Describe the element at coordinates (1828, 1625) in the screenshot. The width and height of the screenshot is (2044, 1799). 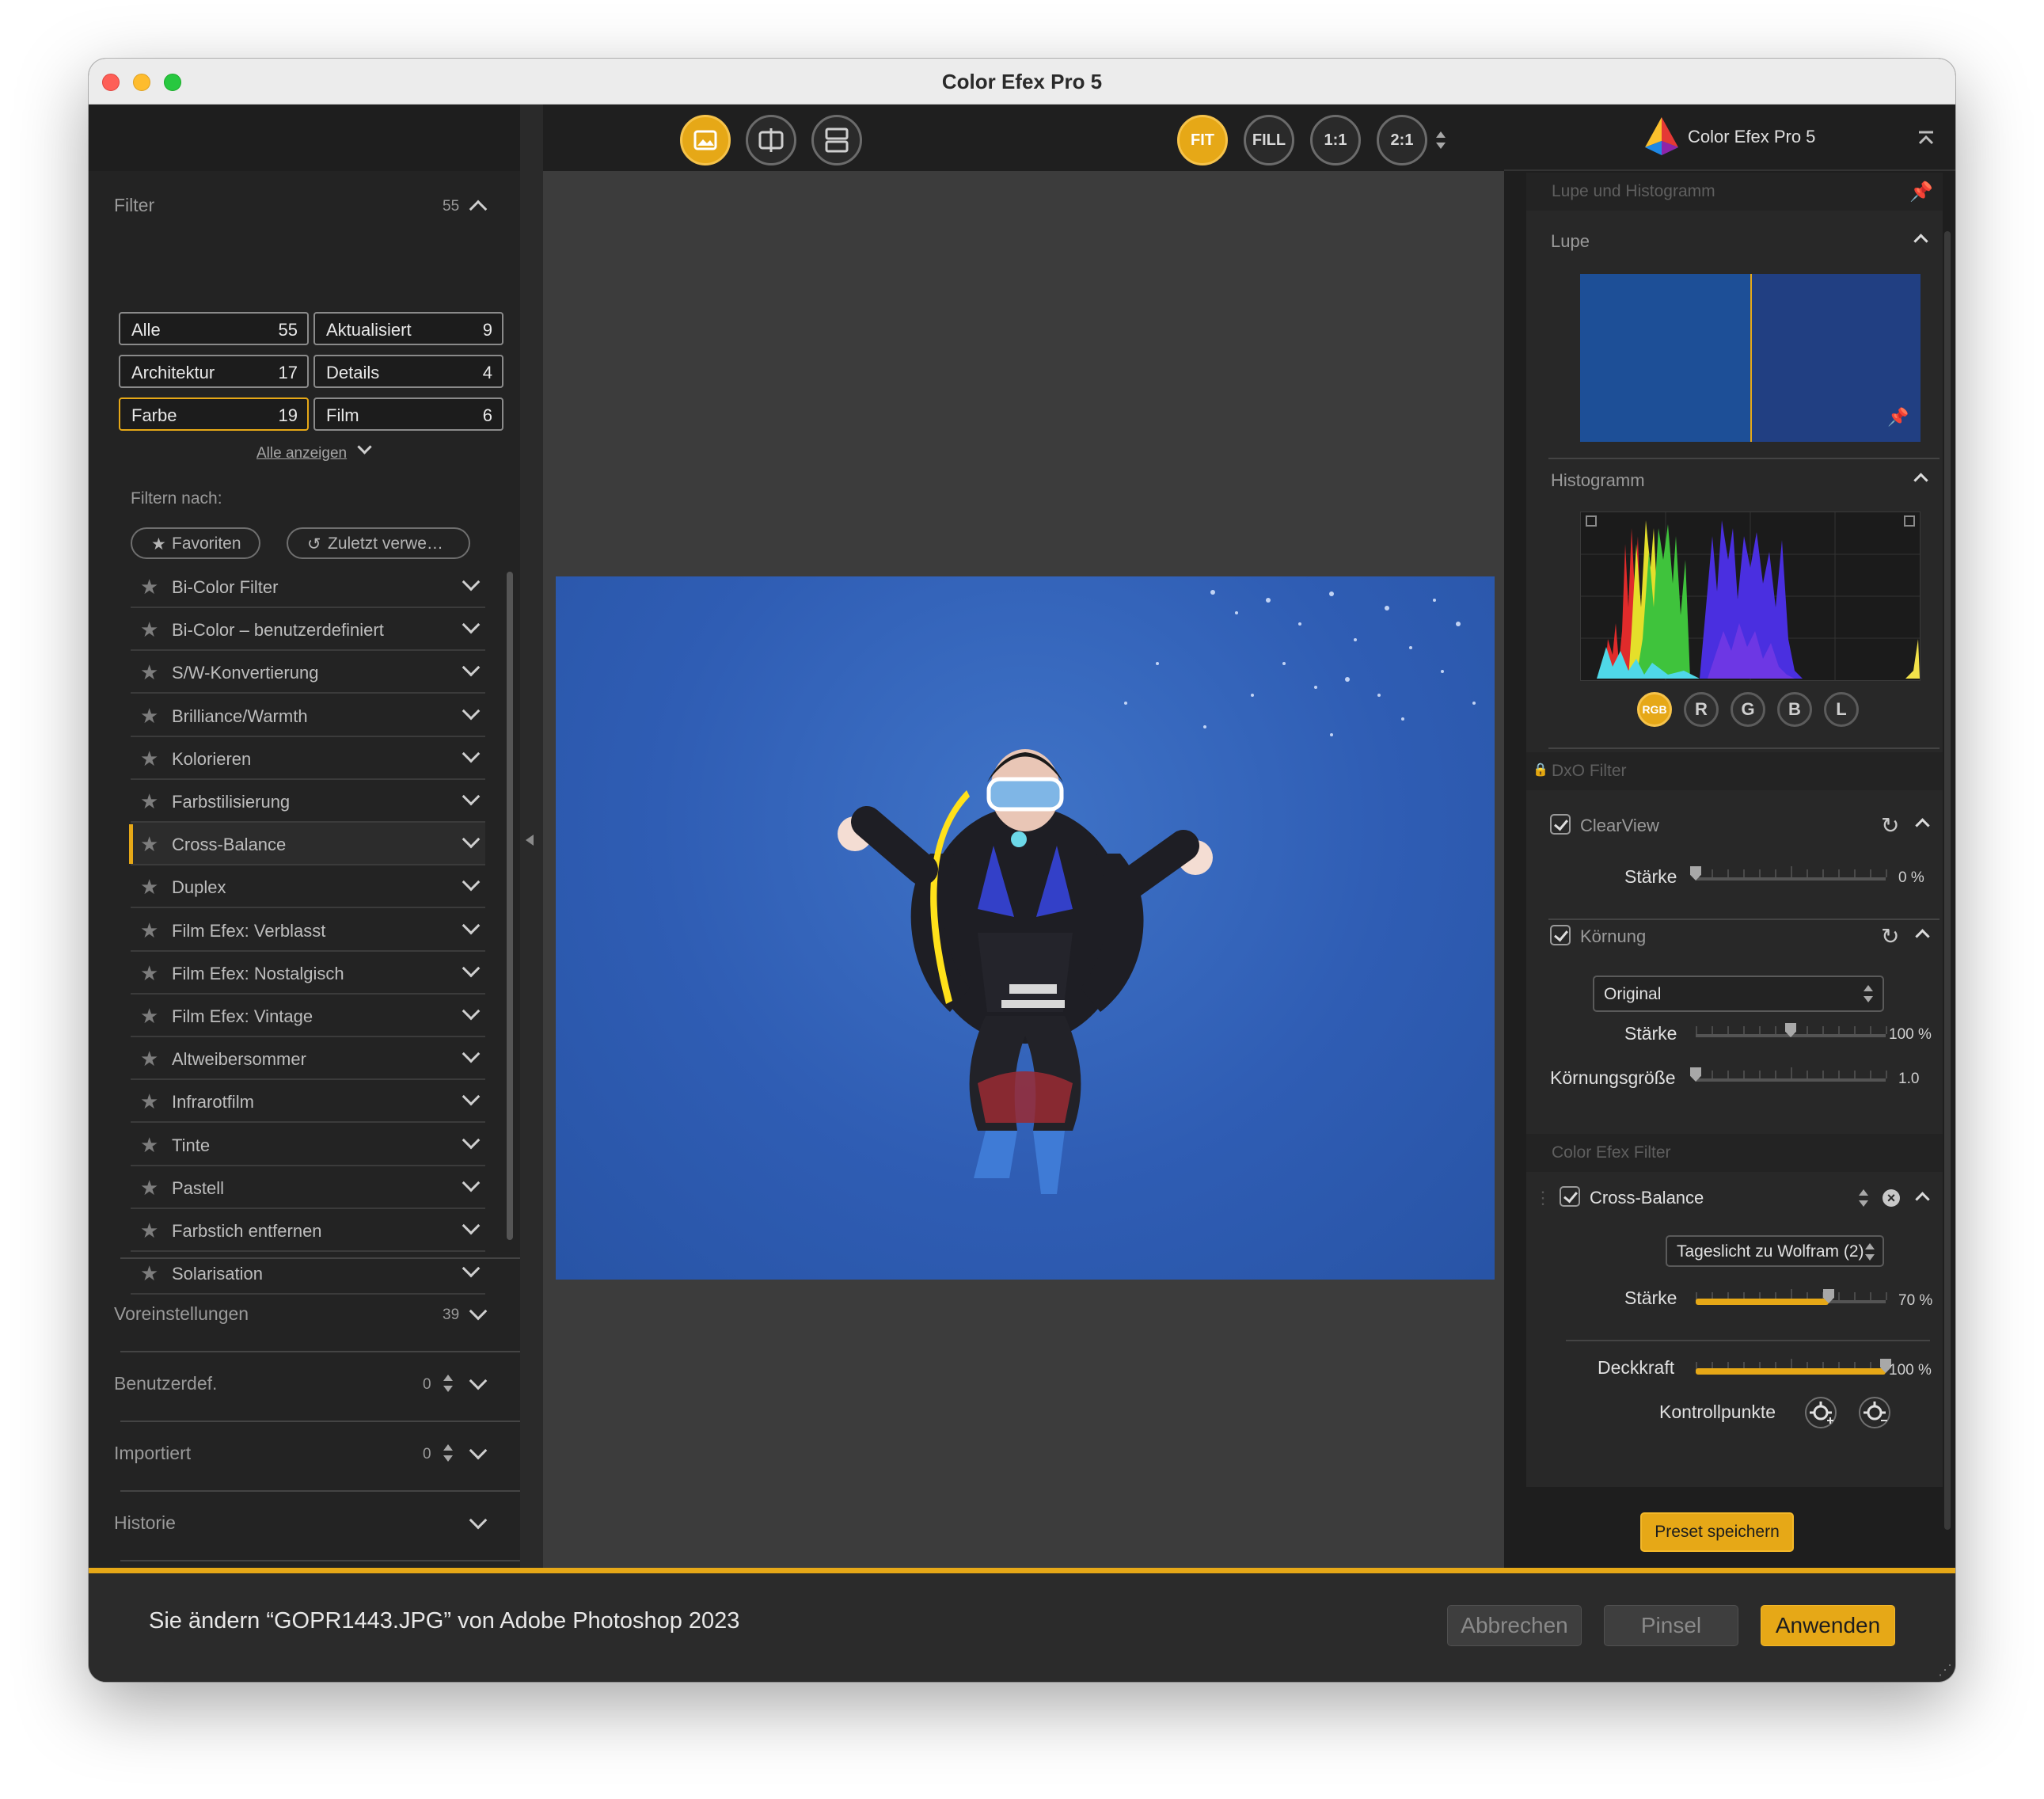
I see `apply-button: Anwenden` at that location.